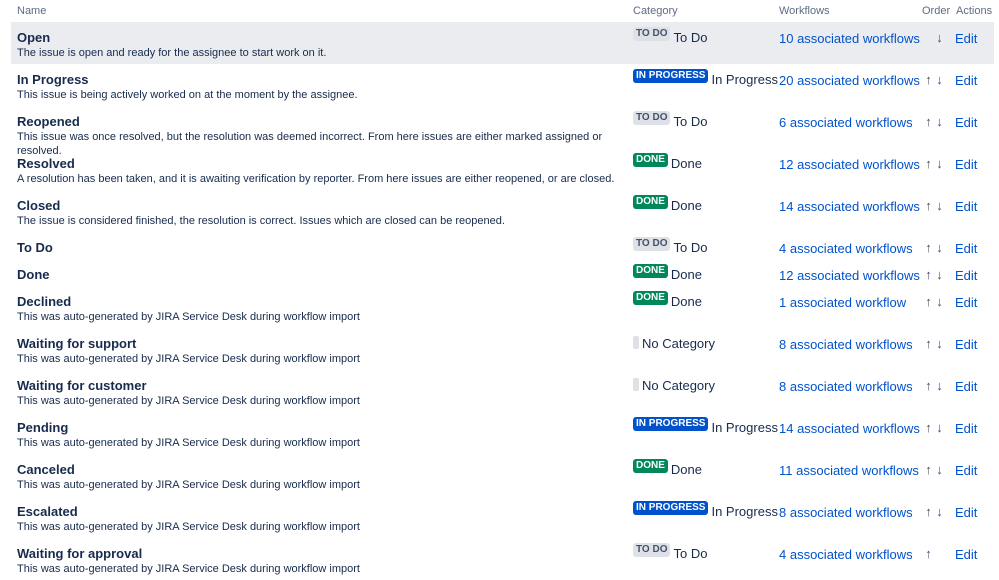 The width and height of the screenshot is (999, 580). Describe the element at coordinates (686, 274) in the screenshot. I see `category-label: Done` at that location.